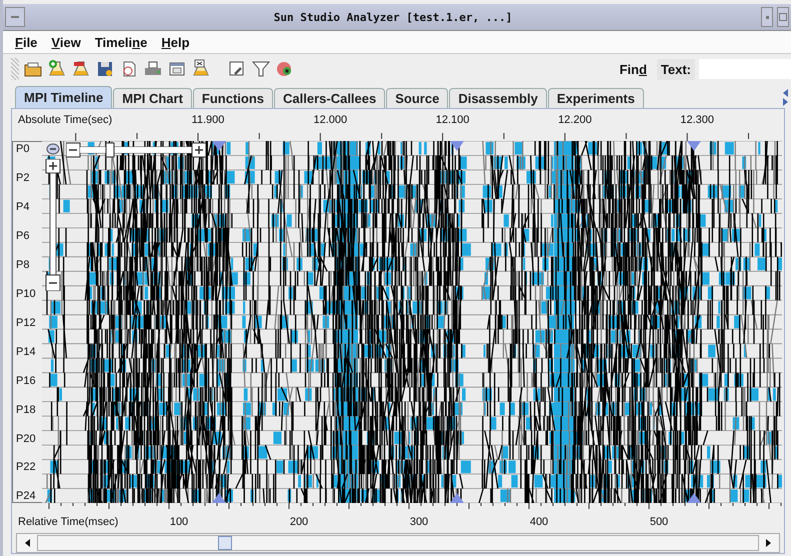  Describe the element at coordinates (15, 69) in the screenshot. I see `toolbar-grip-icon` at that location.